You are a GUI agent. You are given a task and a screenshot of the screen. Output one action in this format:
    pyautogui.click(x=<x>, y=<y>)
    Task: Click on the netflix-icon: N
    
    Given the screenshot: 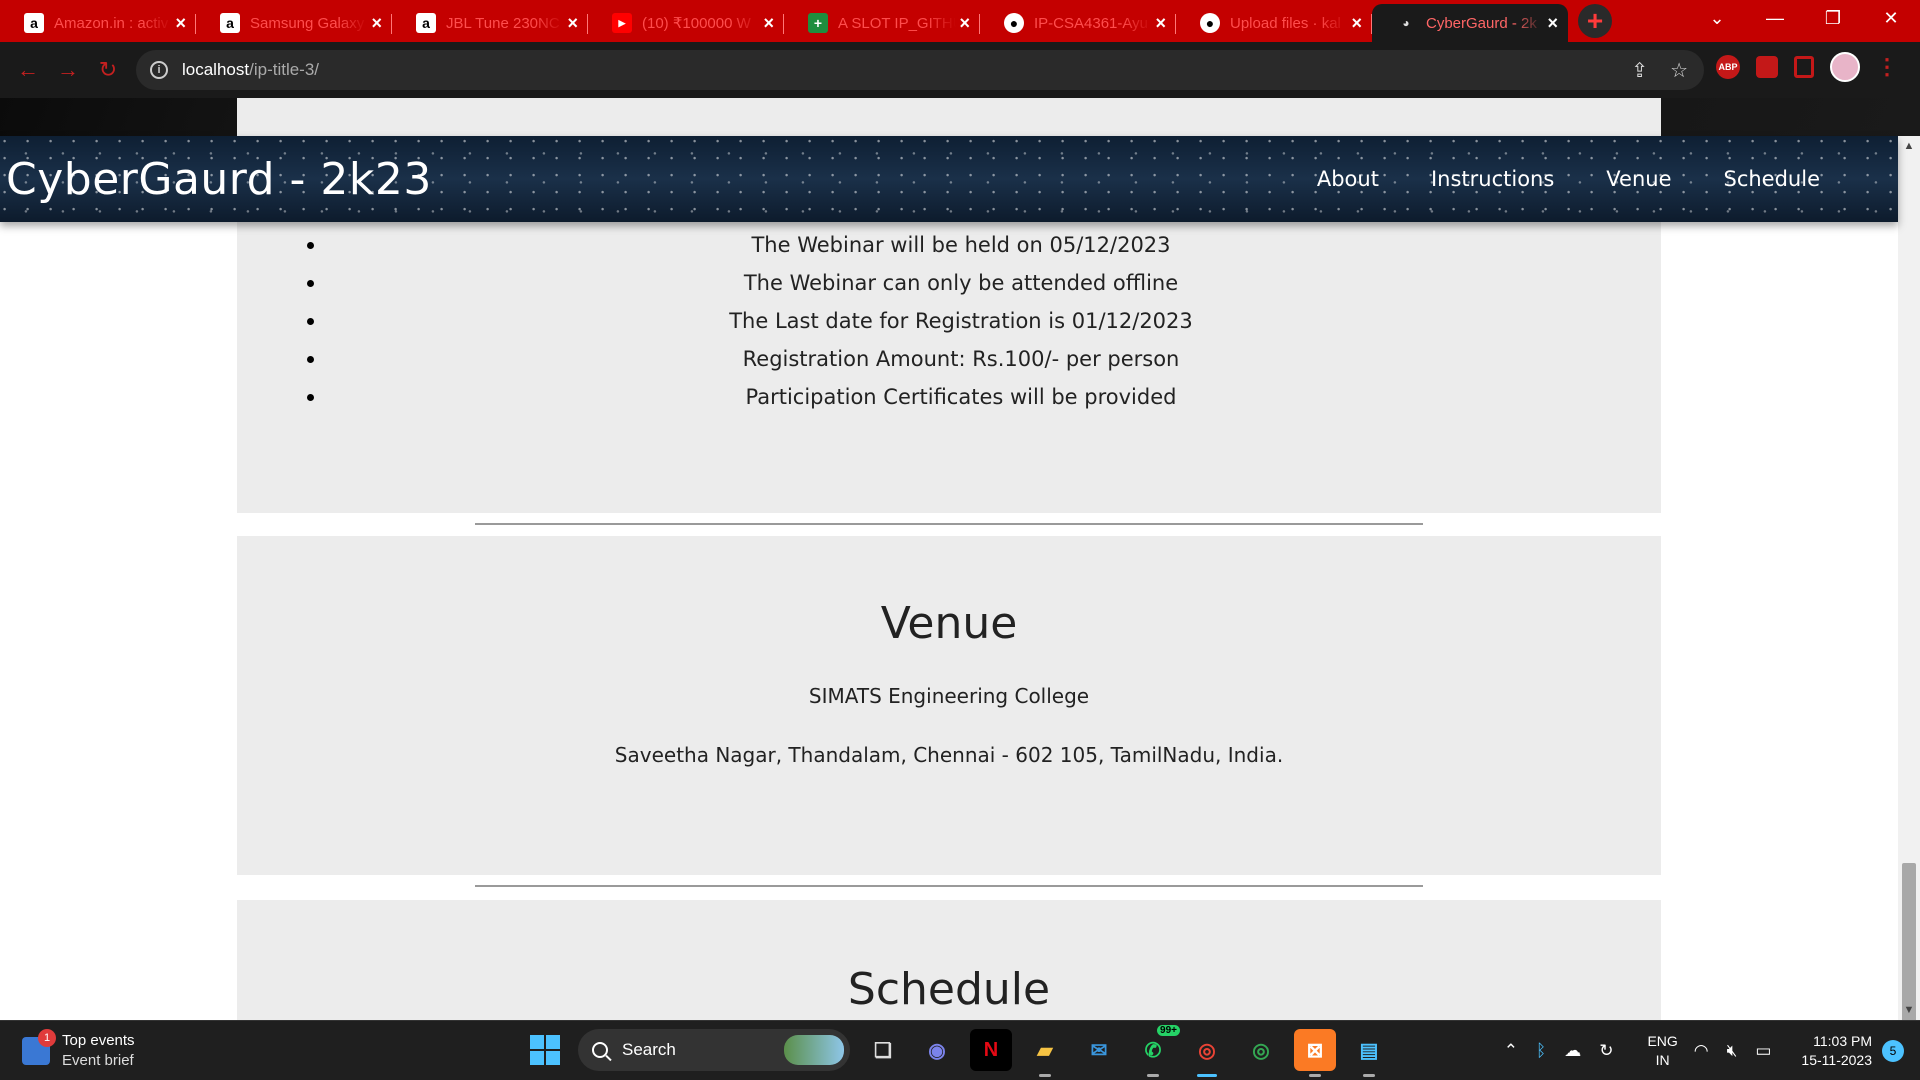 What is the action you would take?
    pyautogui.click(x=991, y=1050)
    